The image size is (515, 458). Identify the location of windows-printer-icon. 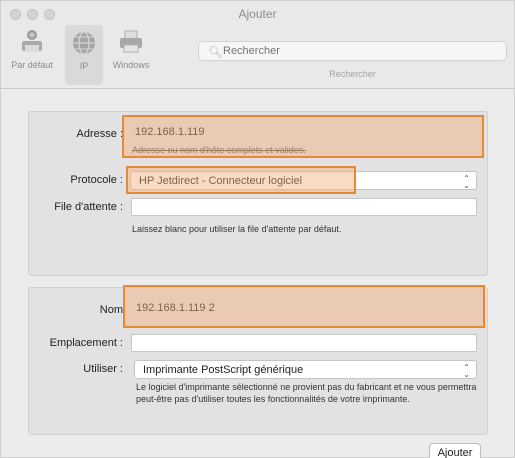
(131, 42).